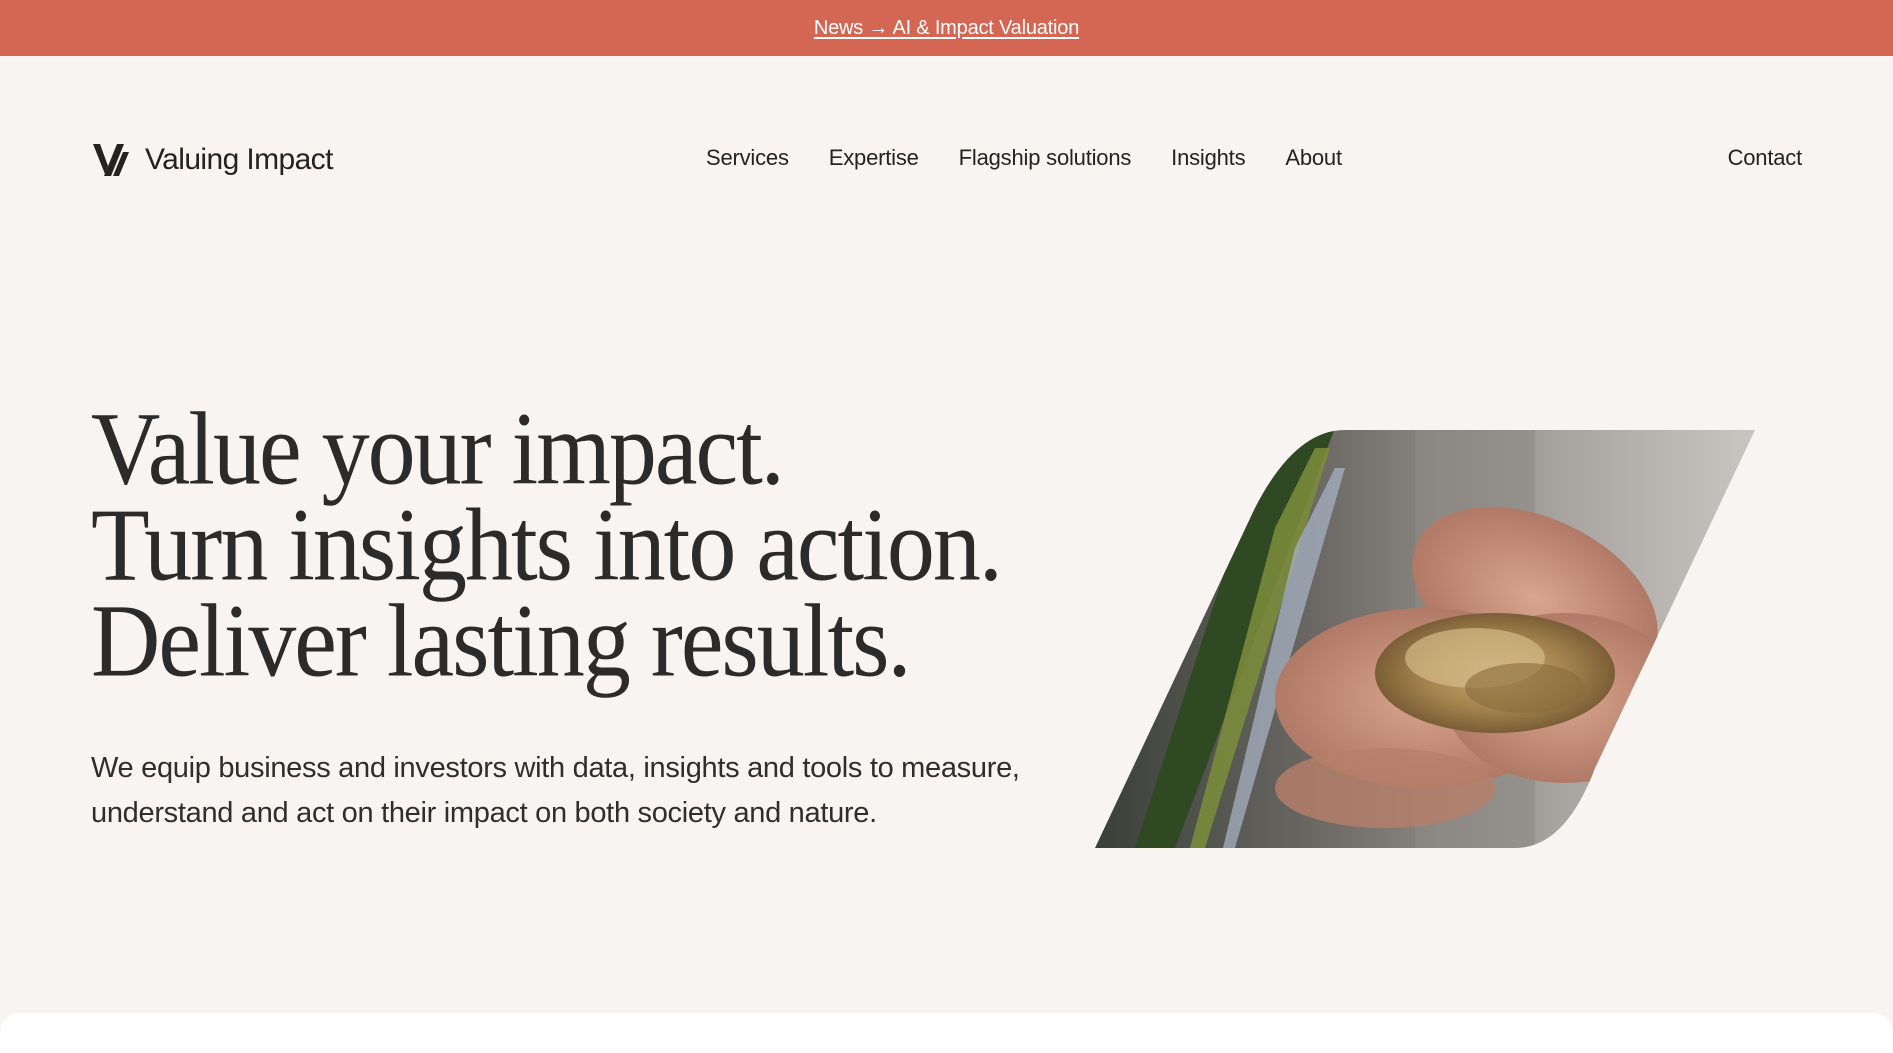  Describe the element at coordinates (874, 158) in the screenshot. I see `nav-expertise: Expertise` at that location.